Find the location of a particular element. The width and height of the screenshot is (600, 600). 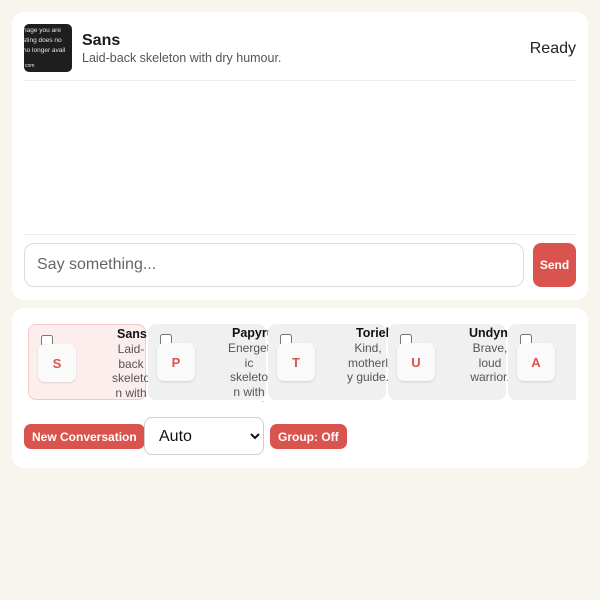

character-description: Laid-back skeleton with dry humour. is located at coordinates (182, 58).